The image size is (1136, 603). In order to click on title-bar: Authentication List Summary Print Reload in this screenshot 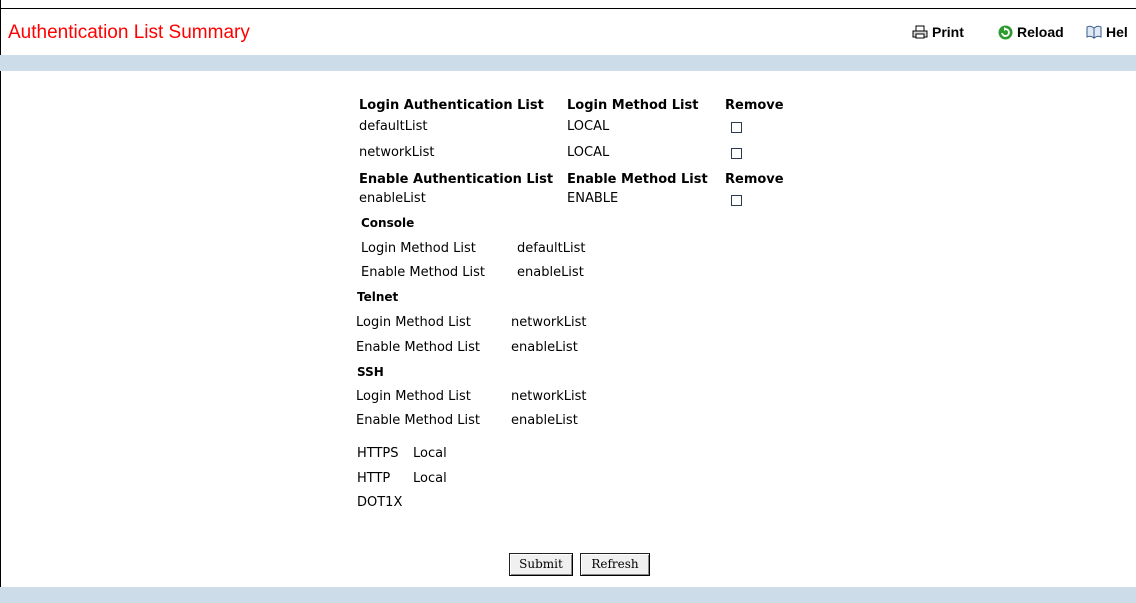, I will do `click(568, 31)`.